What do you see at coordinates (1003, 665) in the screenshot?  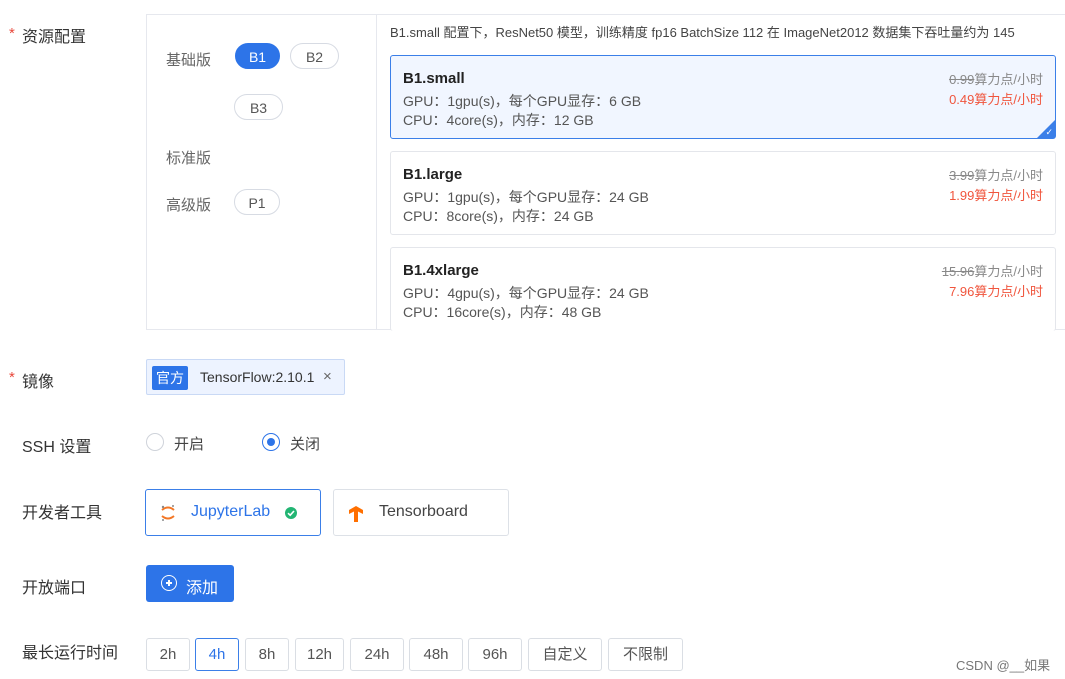 I see `csdn-watermark: CSDN @__如果` at bounding box center [1003, 665].